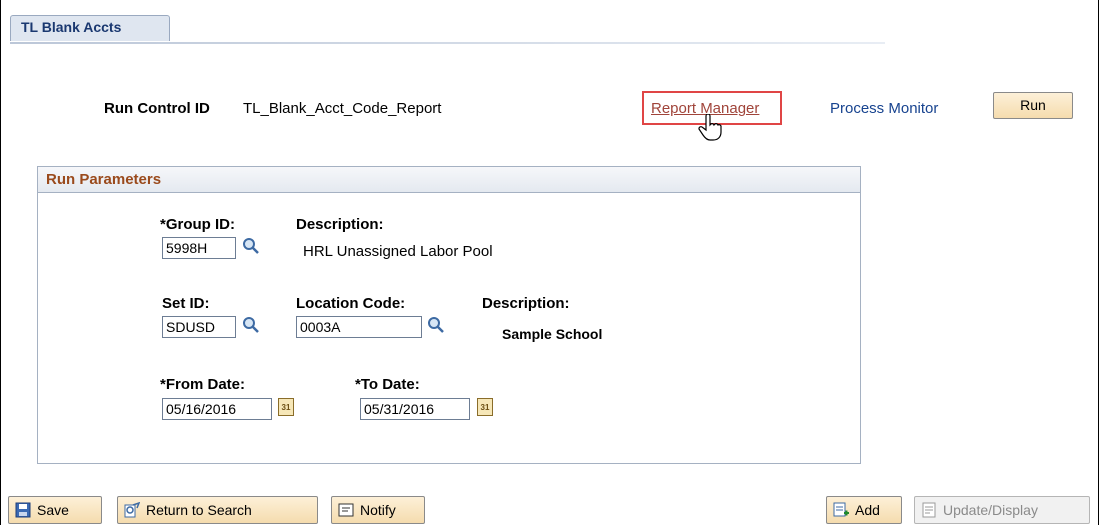 The width and height of the screenshot is (1099, 527). I want to click on run-parameters-title: Run Parameters, so click(449, 180).